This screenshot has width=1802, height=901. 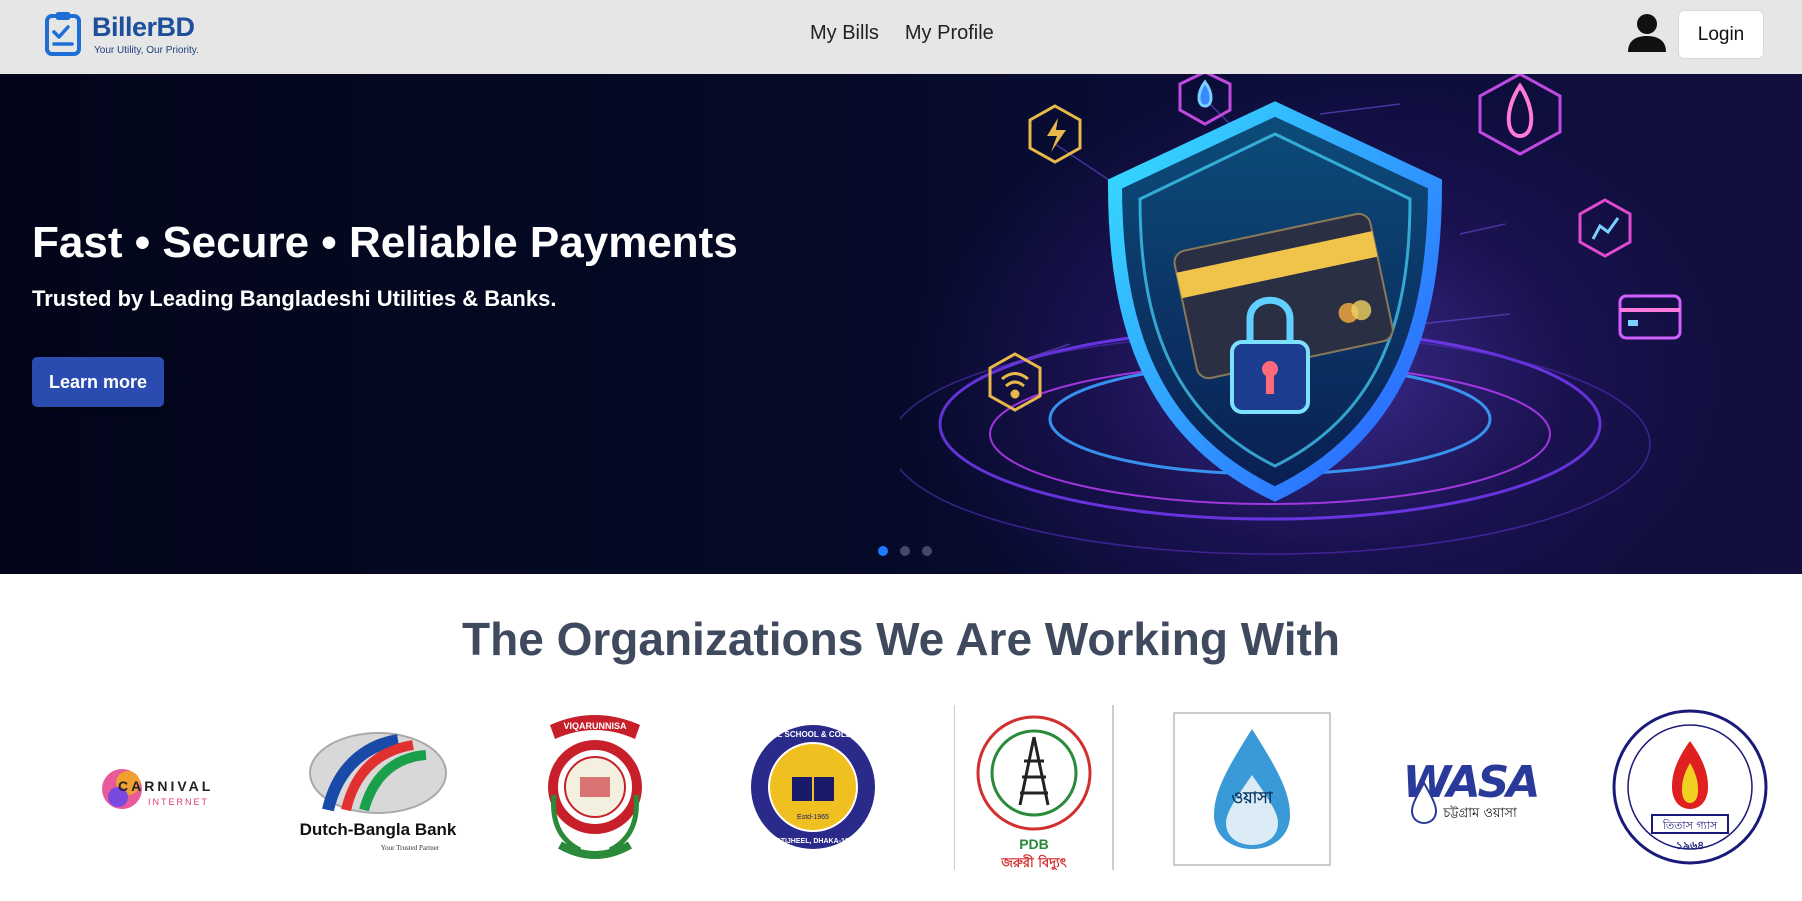 I want to click on titas-text: তিতাস গ্যাস, so click(x=1690, y=825).